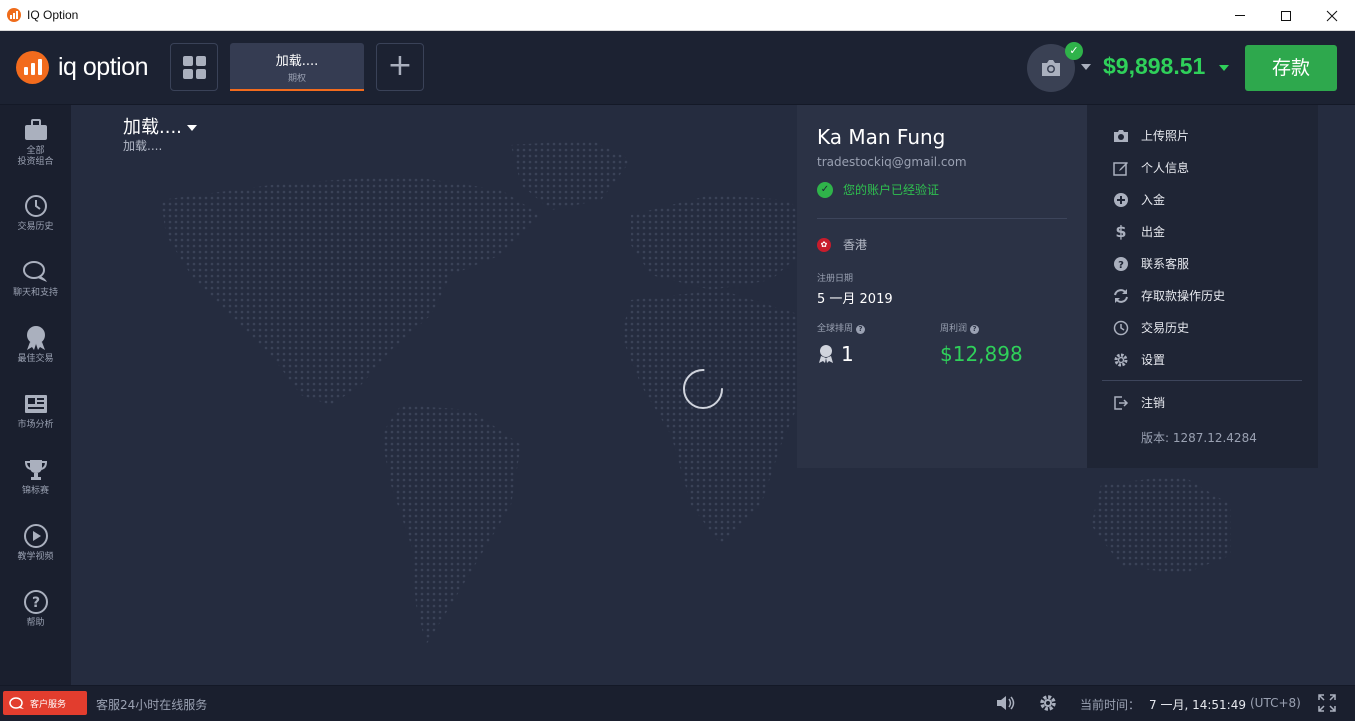 The width and height of the screenshot is (1355, 721). What do you see at coordinates (847, 354) in the screenshot?
I see `rank-value: 1` at bounding box center [847, 354].